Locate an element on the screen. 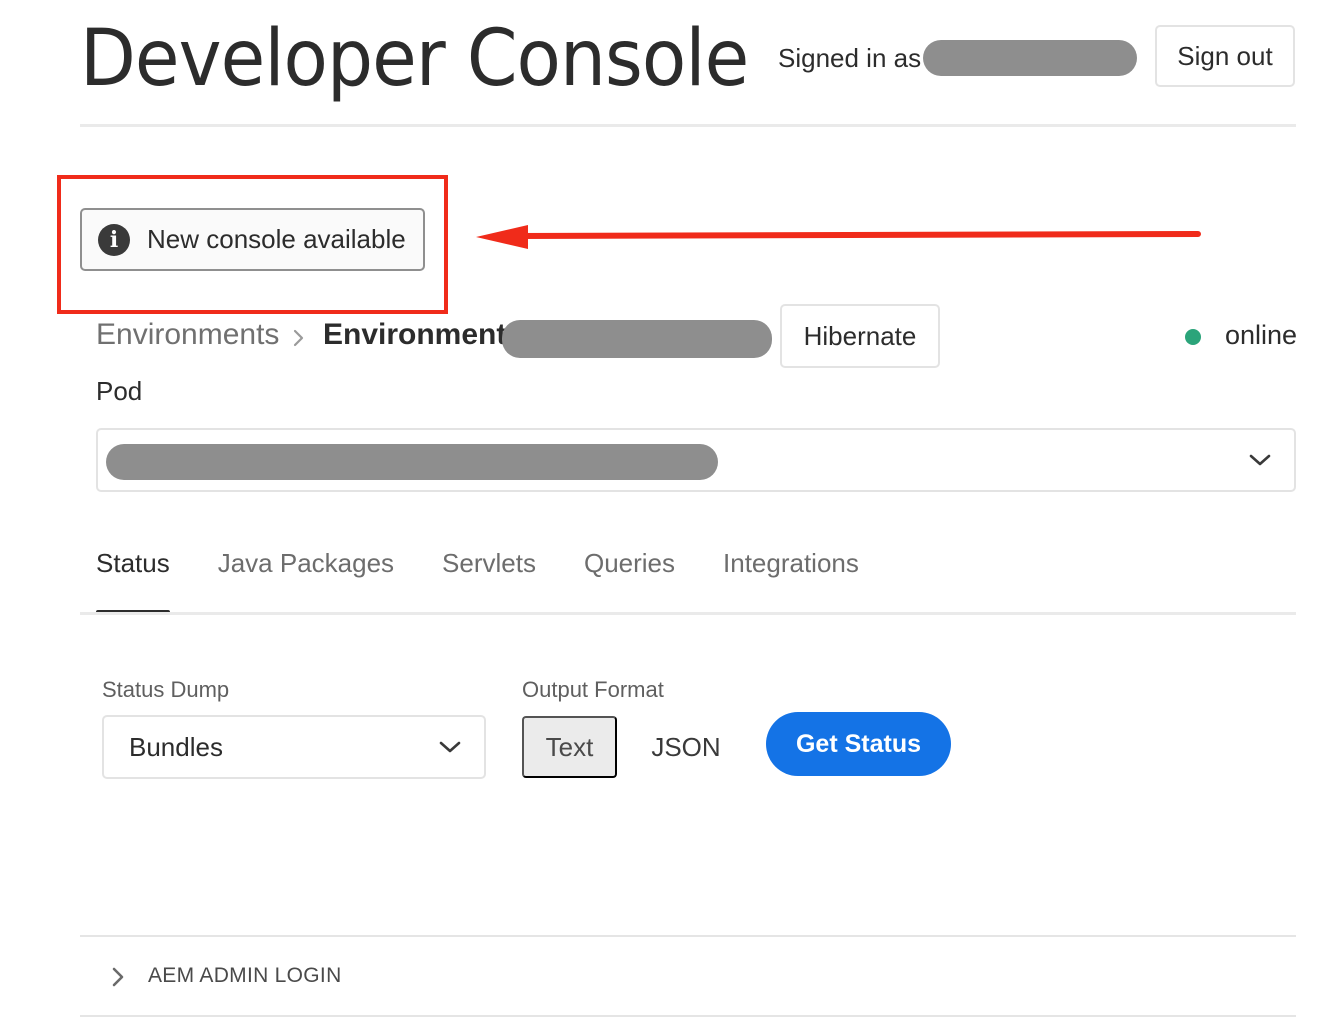  header-divider is located at coordinates (688, 125).